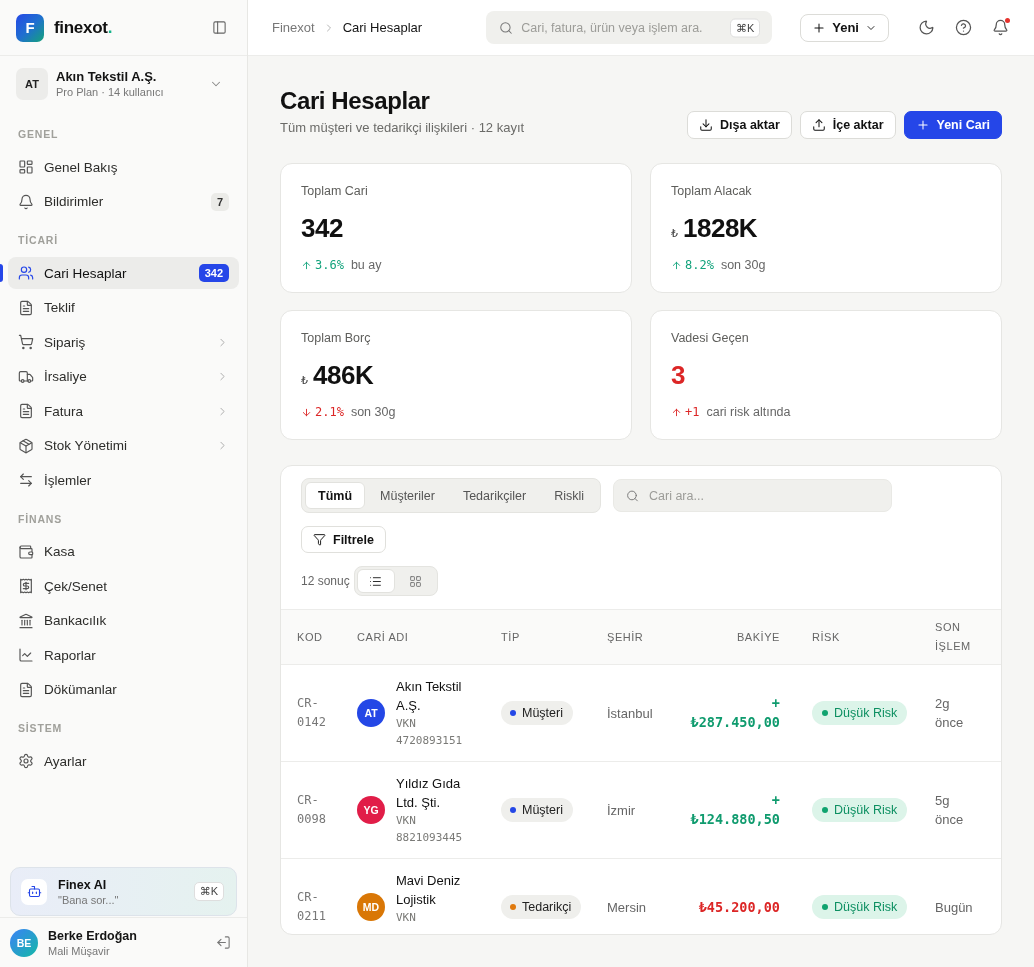 The image size is (1034, 967). I want to click on brand-name: finexot., so click(83, 27).